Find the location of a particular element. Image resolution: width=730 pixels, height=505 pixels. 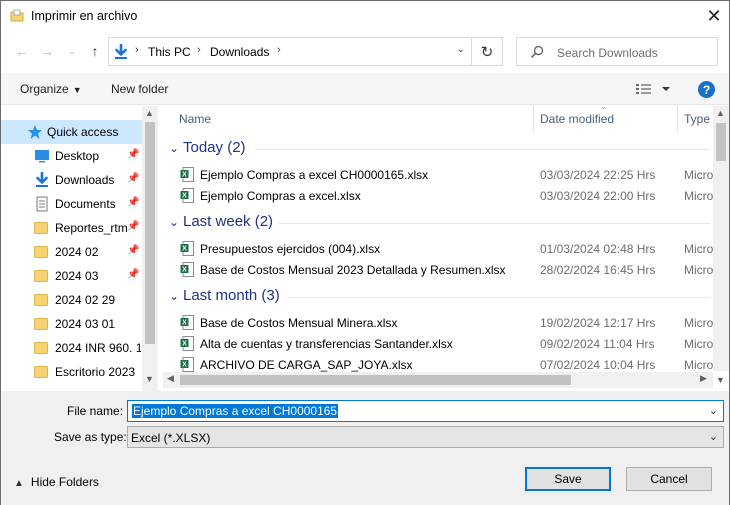

documents-icon is located at coordinates (42, 204).